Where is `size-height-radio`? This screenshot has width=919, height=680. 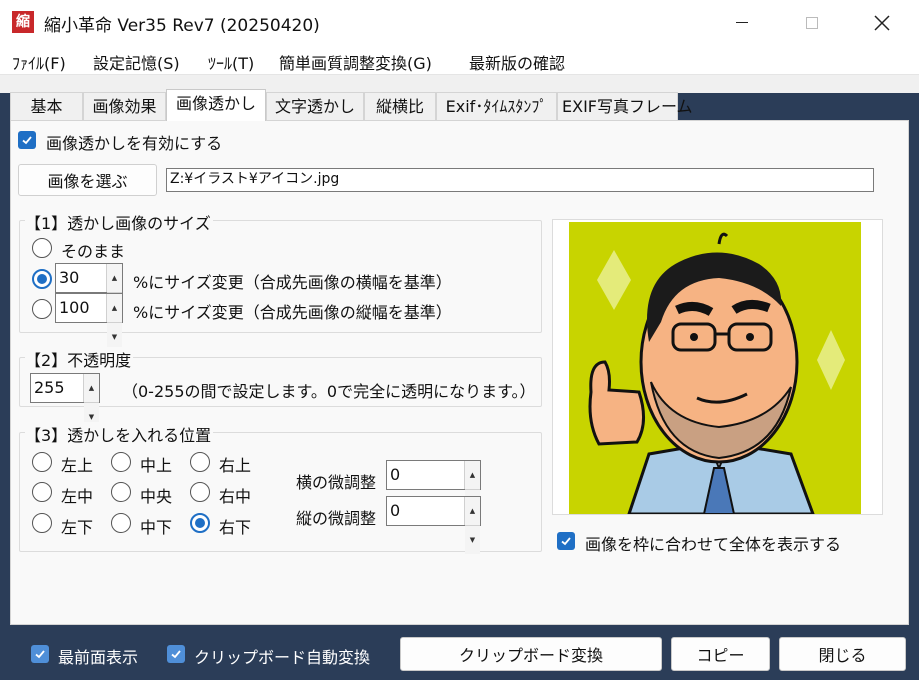 size-height-radio is located at coordinates (42, 309).